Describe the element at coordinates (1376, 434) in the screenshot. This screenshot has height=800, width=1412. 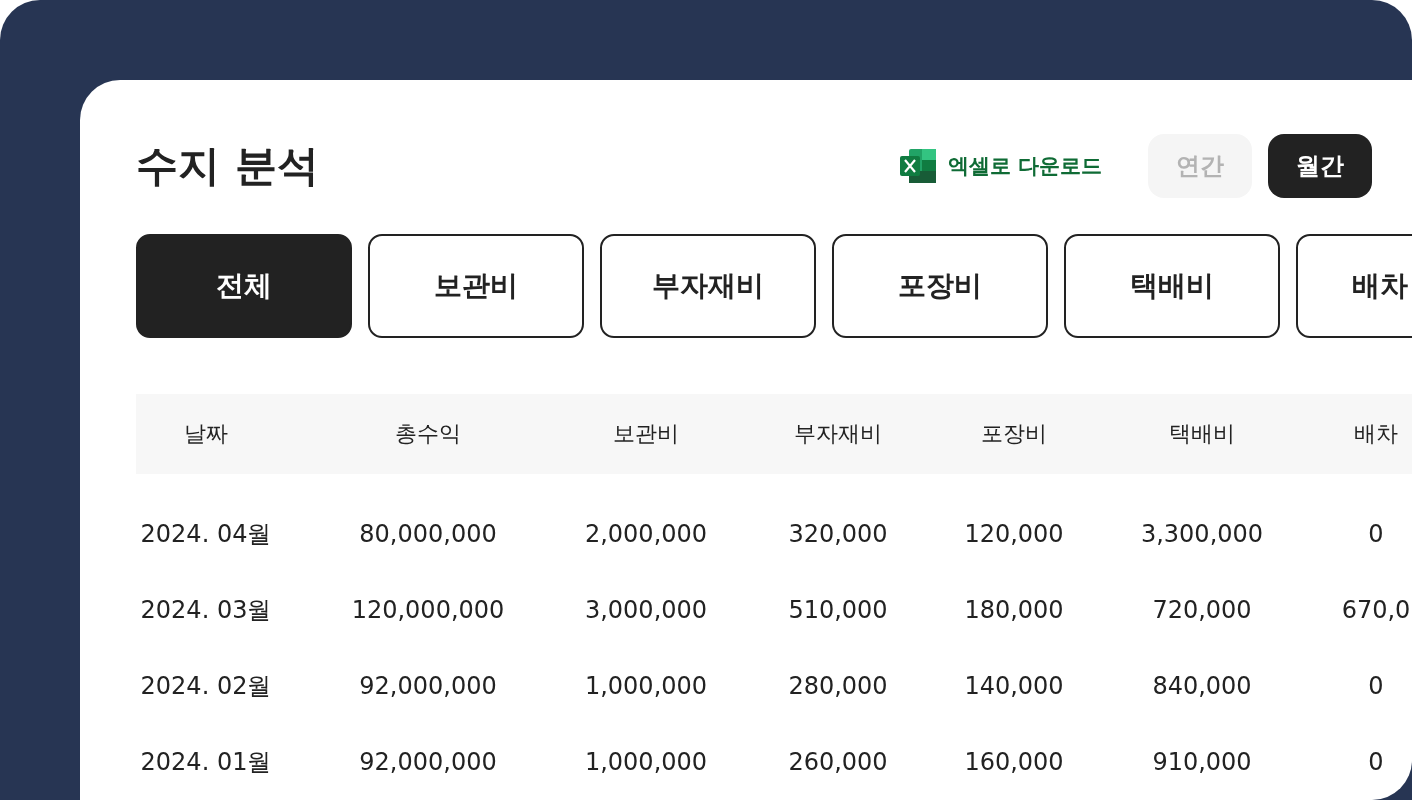
I see `column-header: 배차` at that location.